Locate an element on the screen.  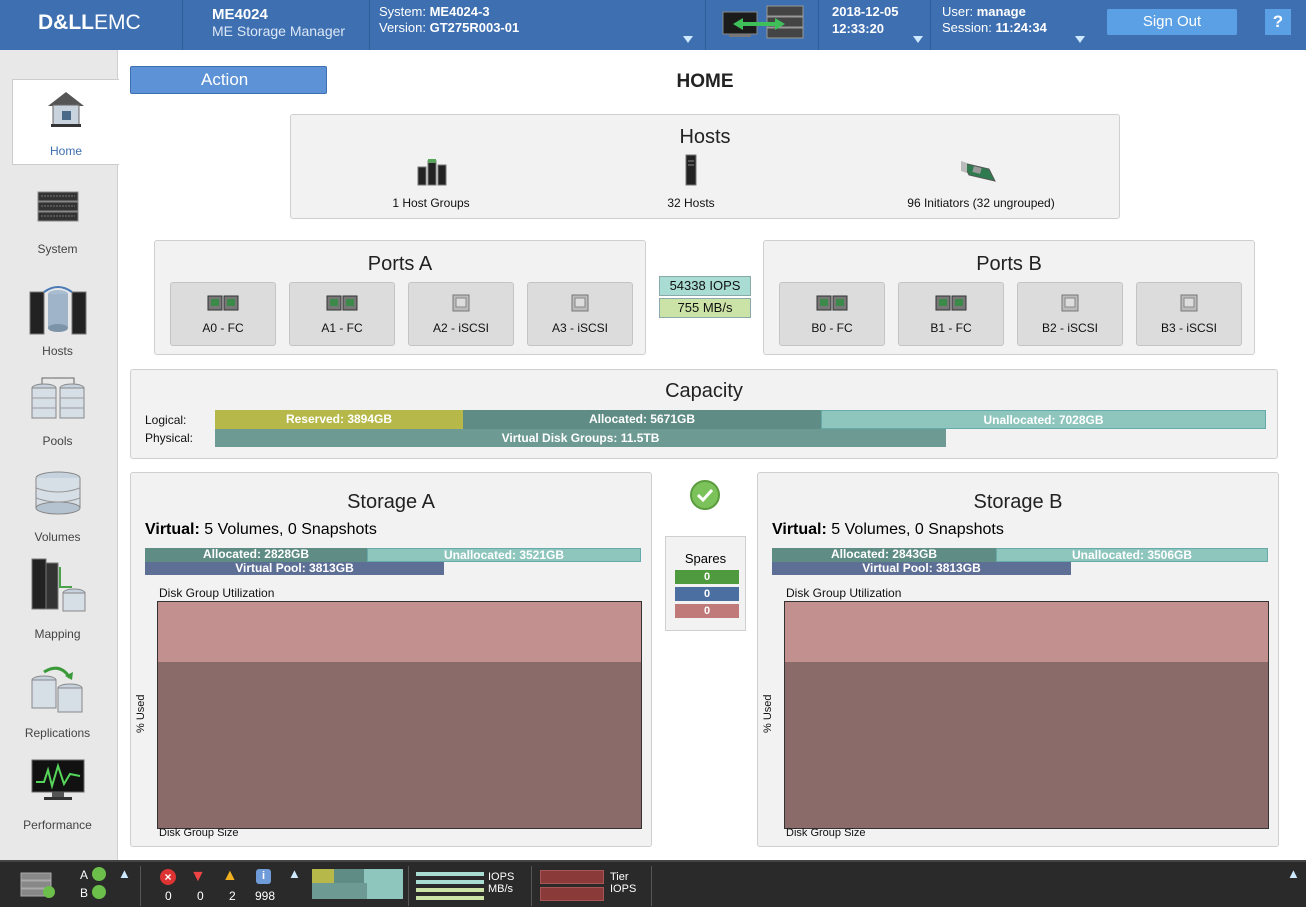
tier-mini-graph is located at coordinates (572, 885).